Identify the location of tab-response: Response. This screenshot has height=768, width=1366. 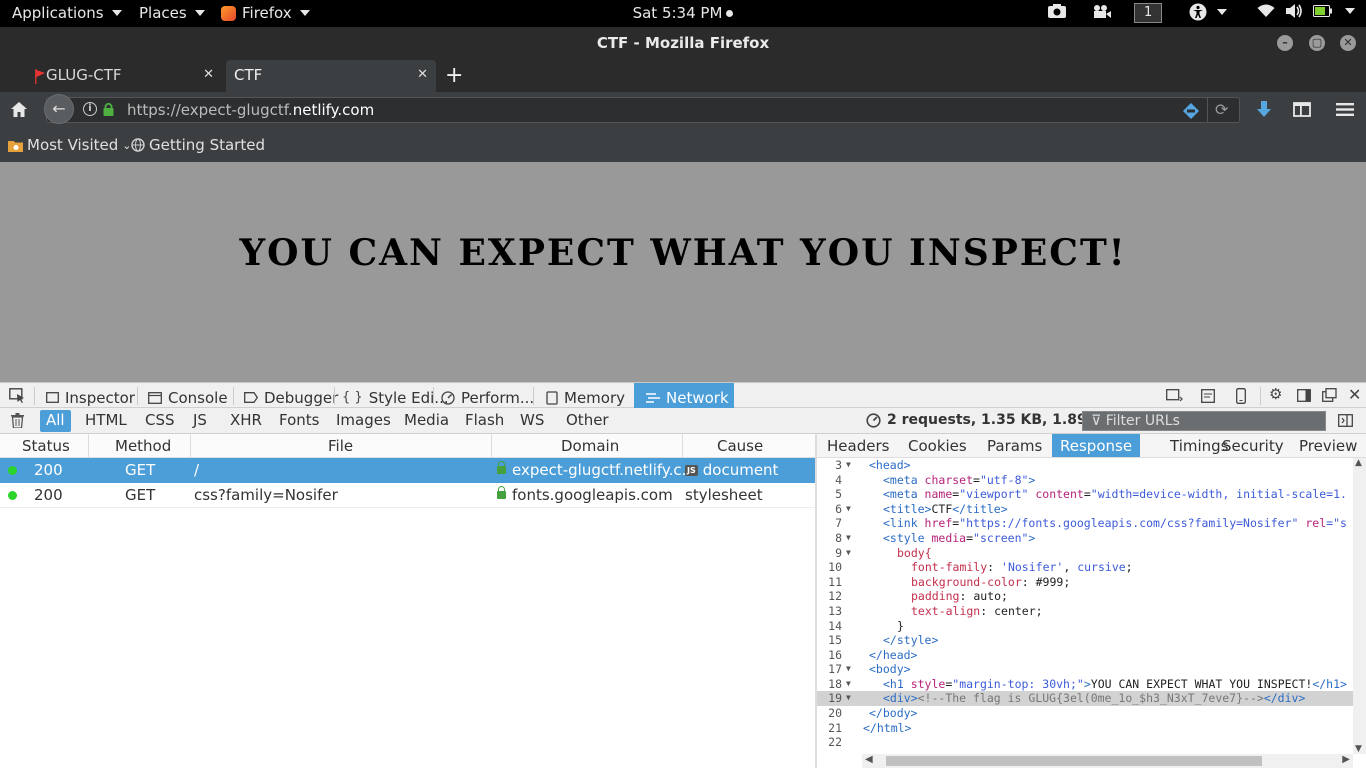
(1096, 445).